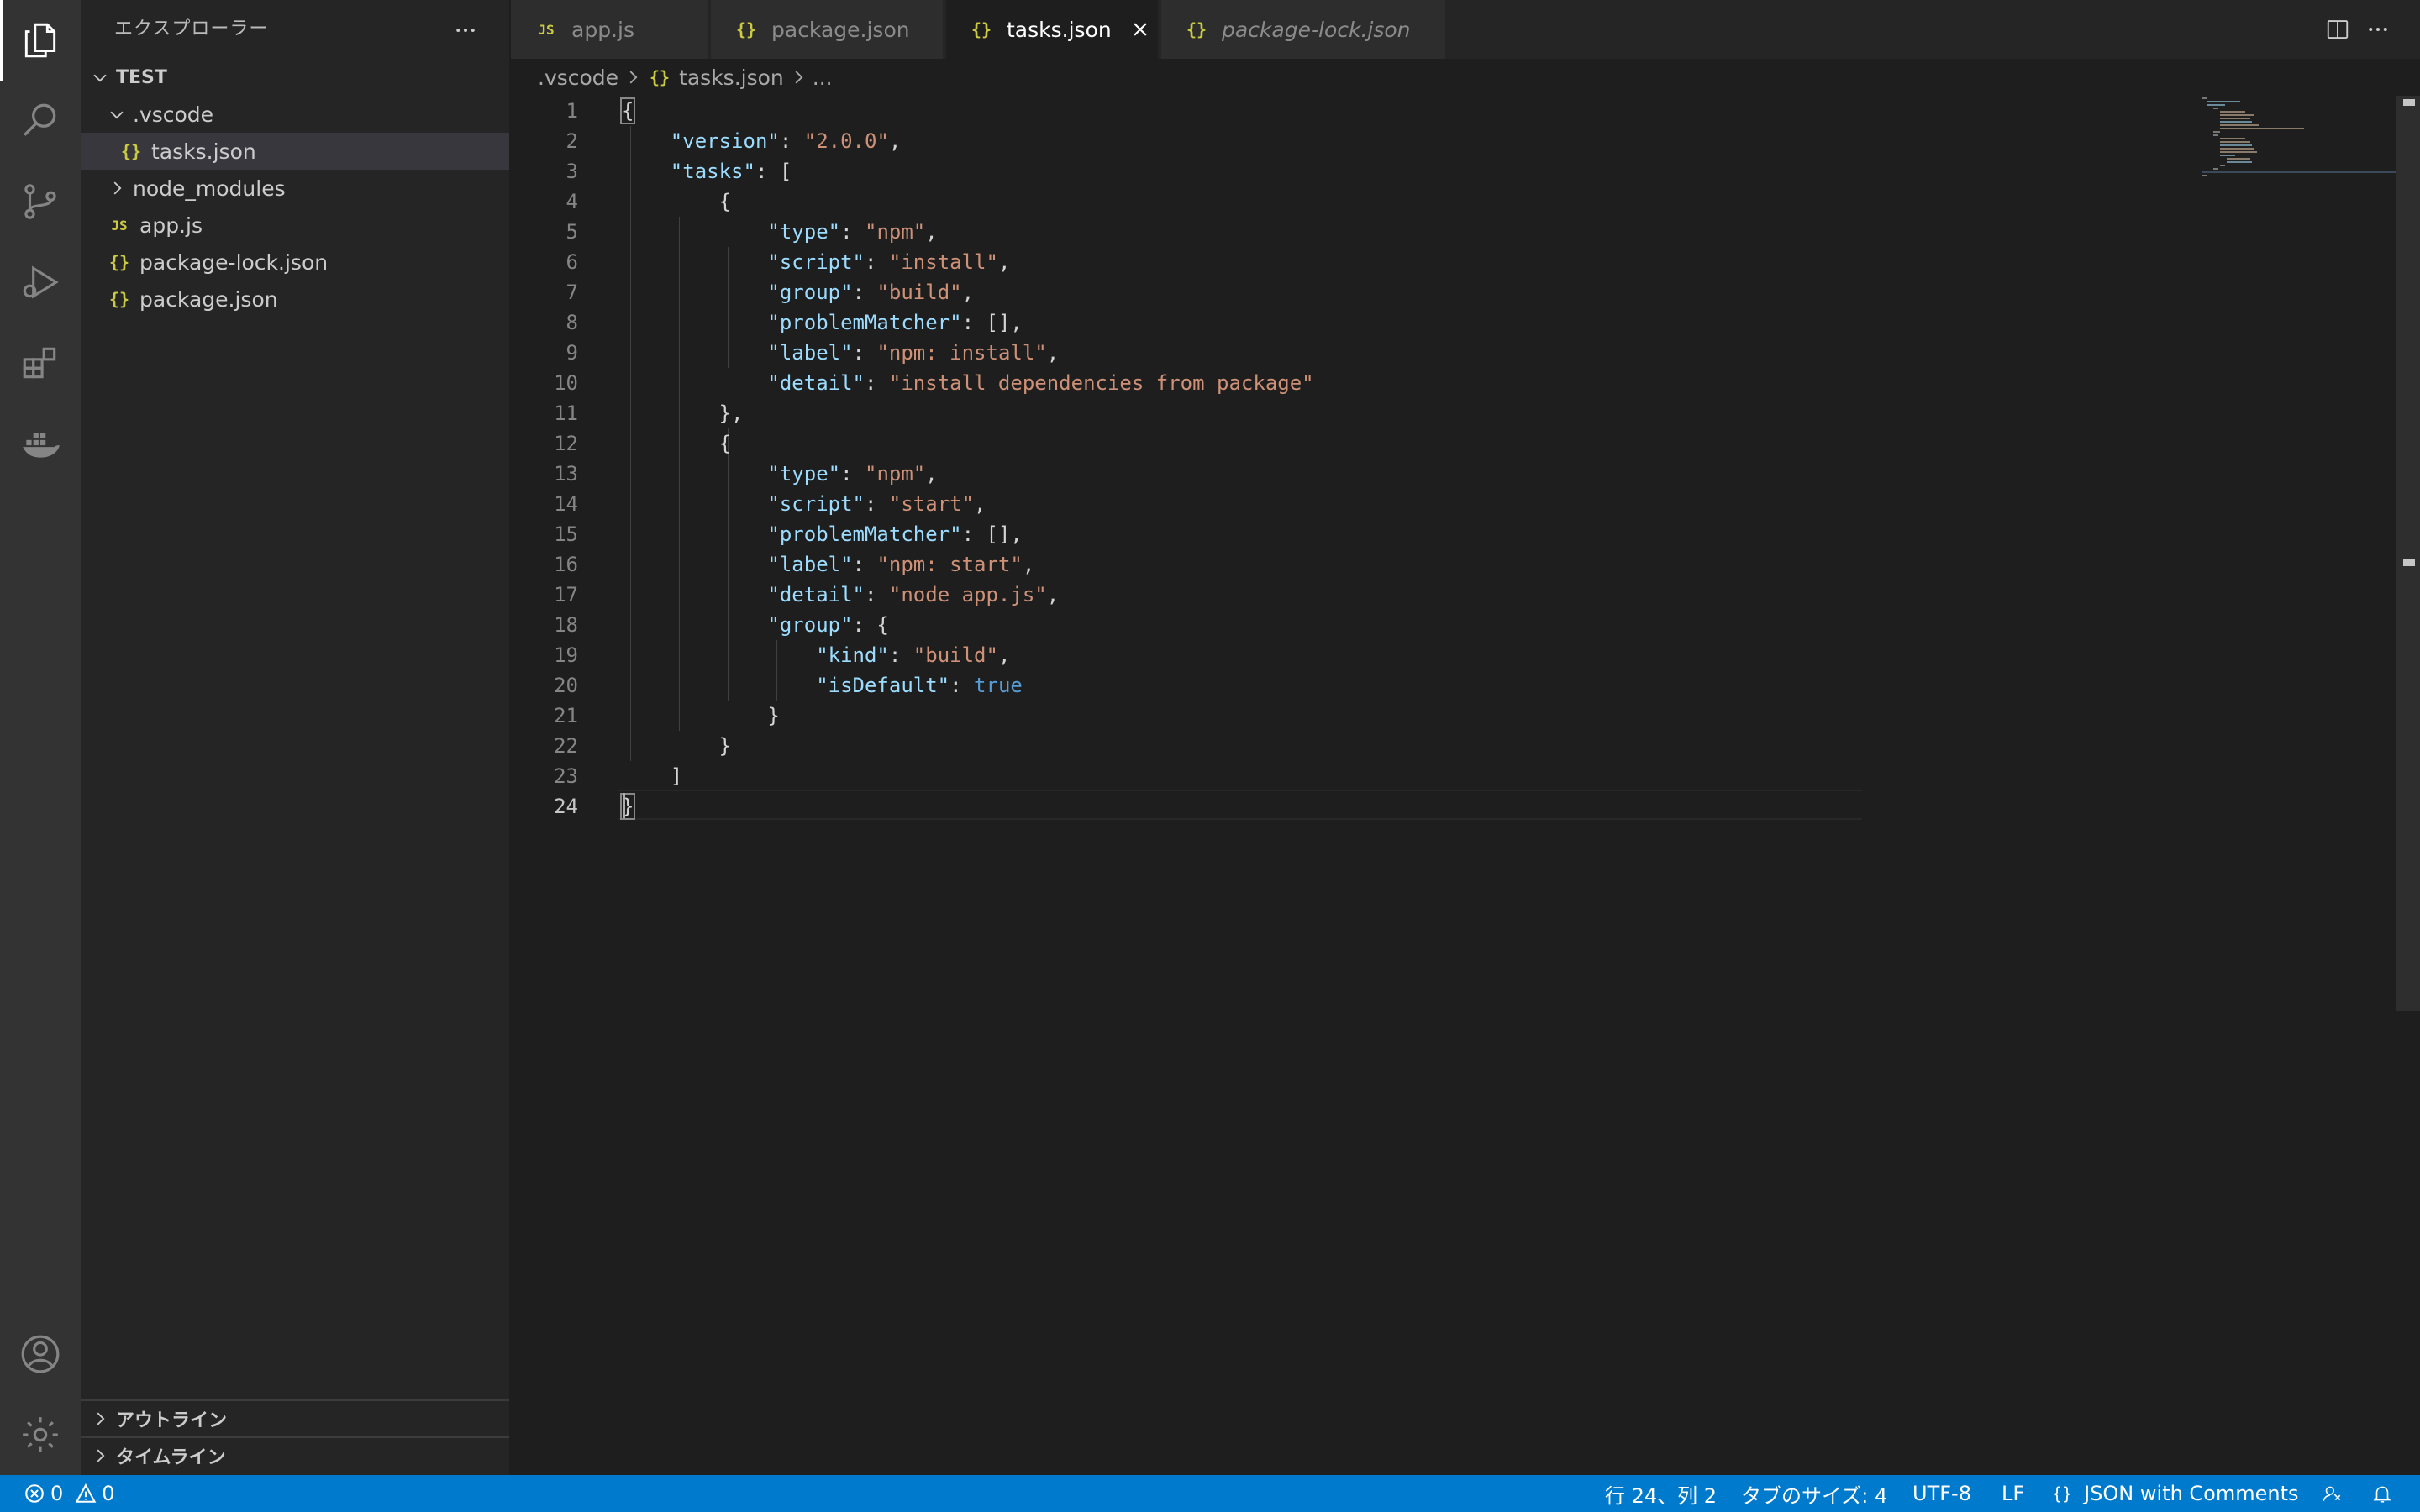 This screenshot has width=2420, height=1512. Describe the element at coordinates (732, 78) in the screenshot. I see `breadcrumb-file: tasks.json` at that location.